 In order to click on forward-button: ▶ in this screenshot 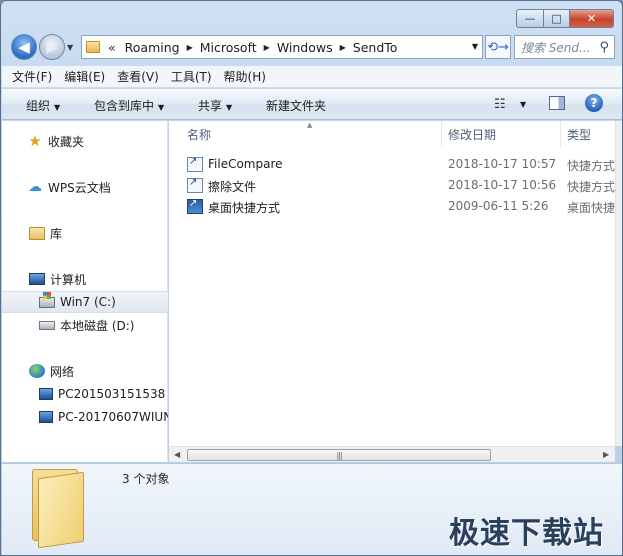, I will do `click(52, 47)`.